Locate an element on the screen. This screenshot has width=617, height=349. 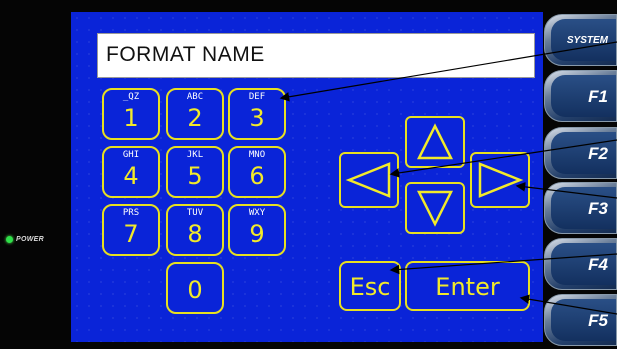
leader-f3-line is located at coordinates (566, 190).